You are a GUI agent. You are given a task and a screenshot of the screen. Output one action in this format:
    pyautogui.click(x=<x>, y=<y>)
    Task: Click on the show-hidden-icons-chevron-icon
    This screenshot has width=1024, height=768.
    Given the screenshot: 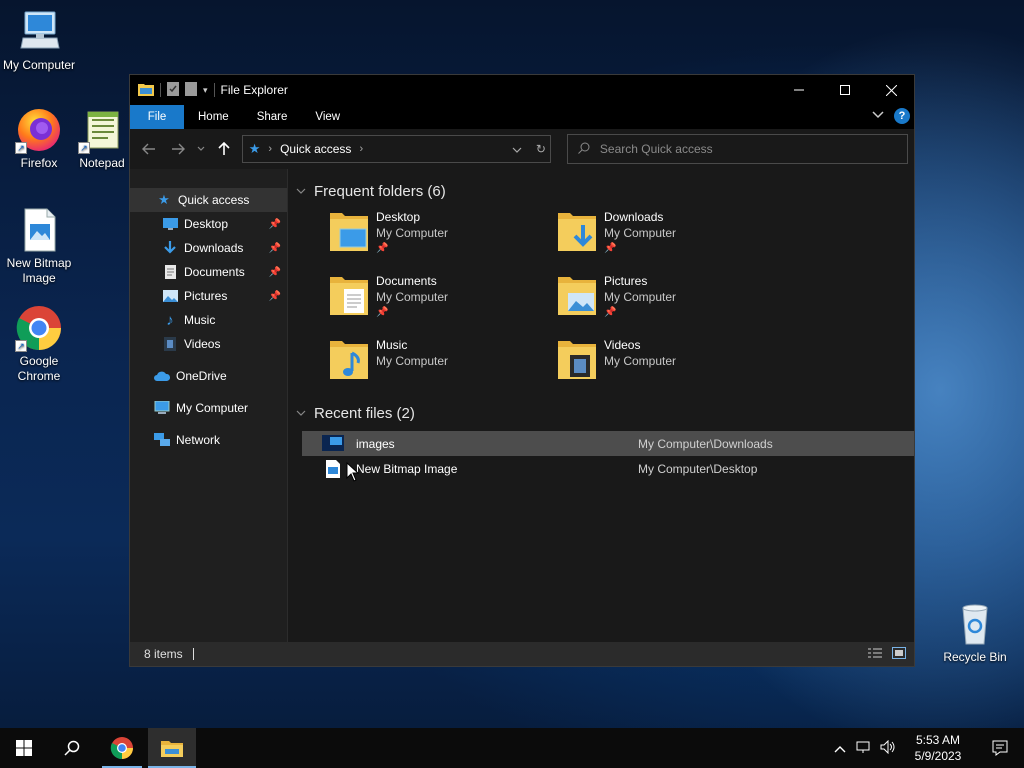 What is the action you would take?
    pyautogui.click(x=840, y=748)
    